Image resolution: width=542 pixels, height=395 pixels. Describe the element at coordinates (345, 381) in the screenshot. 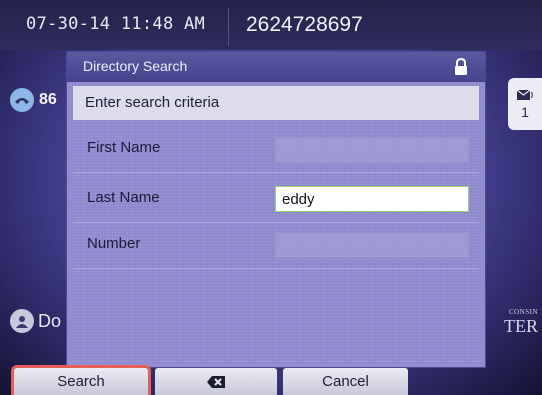

I see `cancel-softkey: Cancel` at that location.